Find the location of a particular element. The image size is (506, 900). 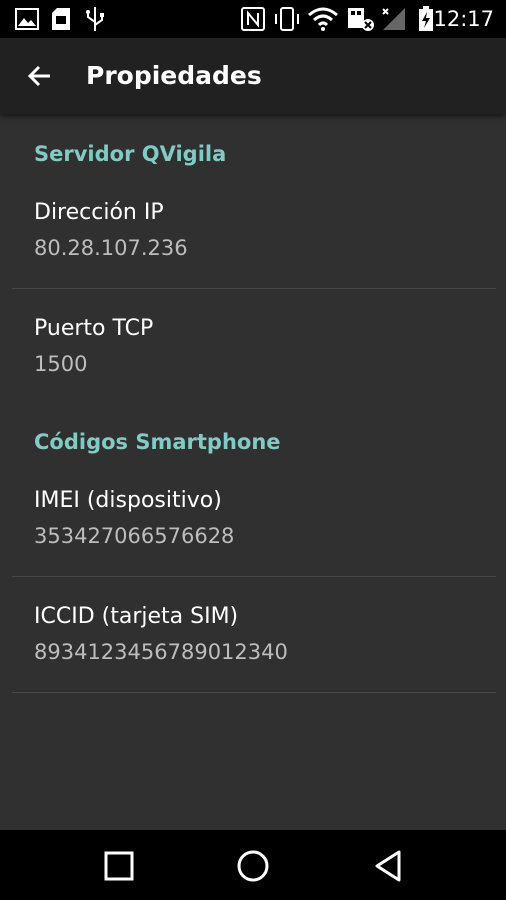

wifi-icon is located at coordinates (323, 19).